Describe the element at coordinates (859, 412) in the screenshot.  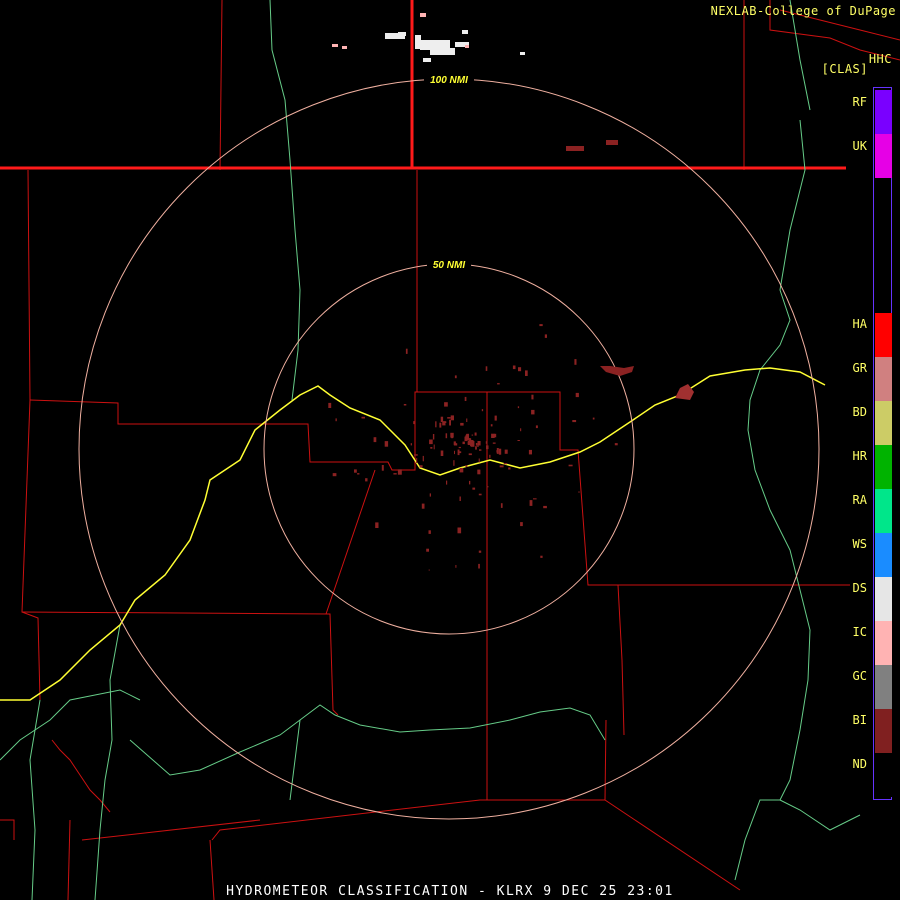
I see `legend-label-bd: BD` at that location.